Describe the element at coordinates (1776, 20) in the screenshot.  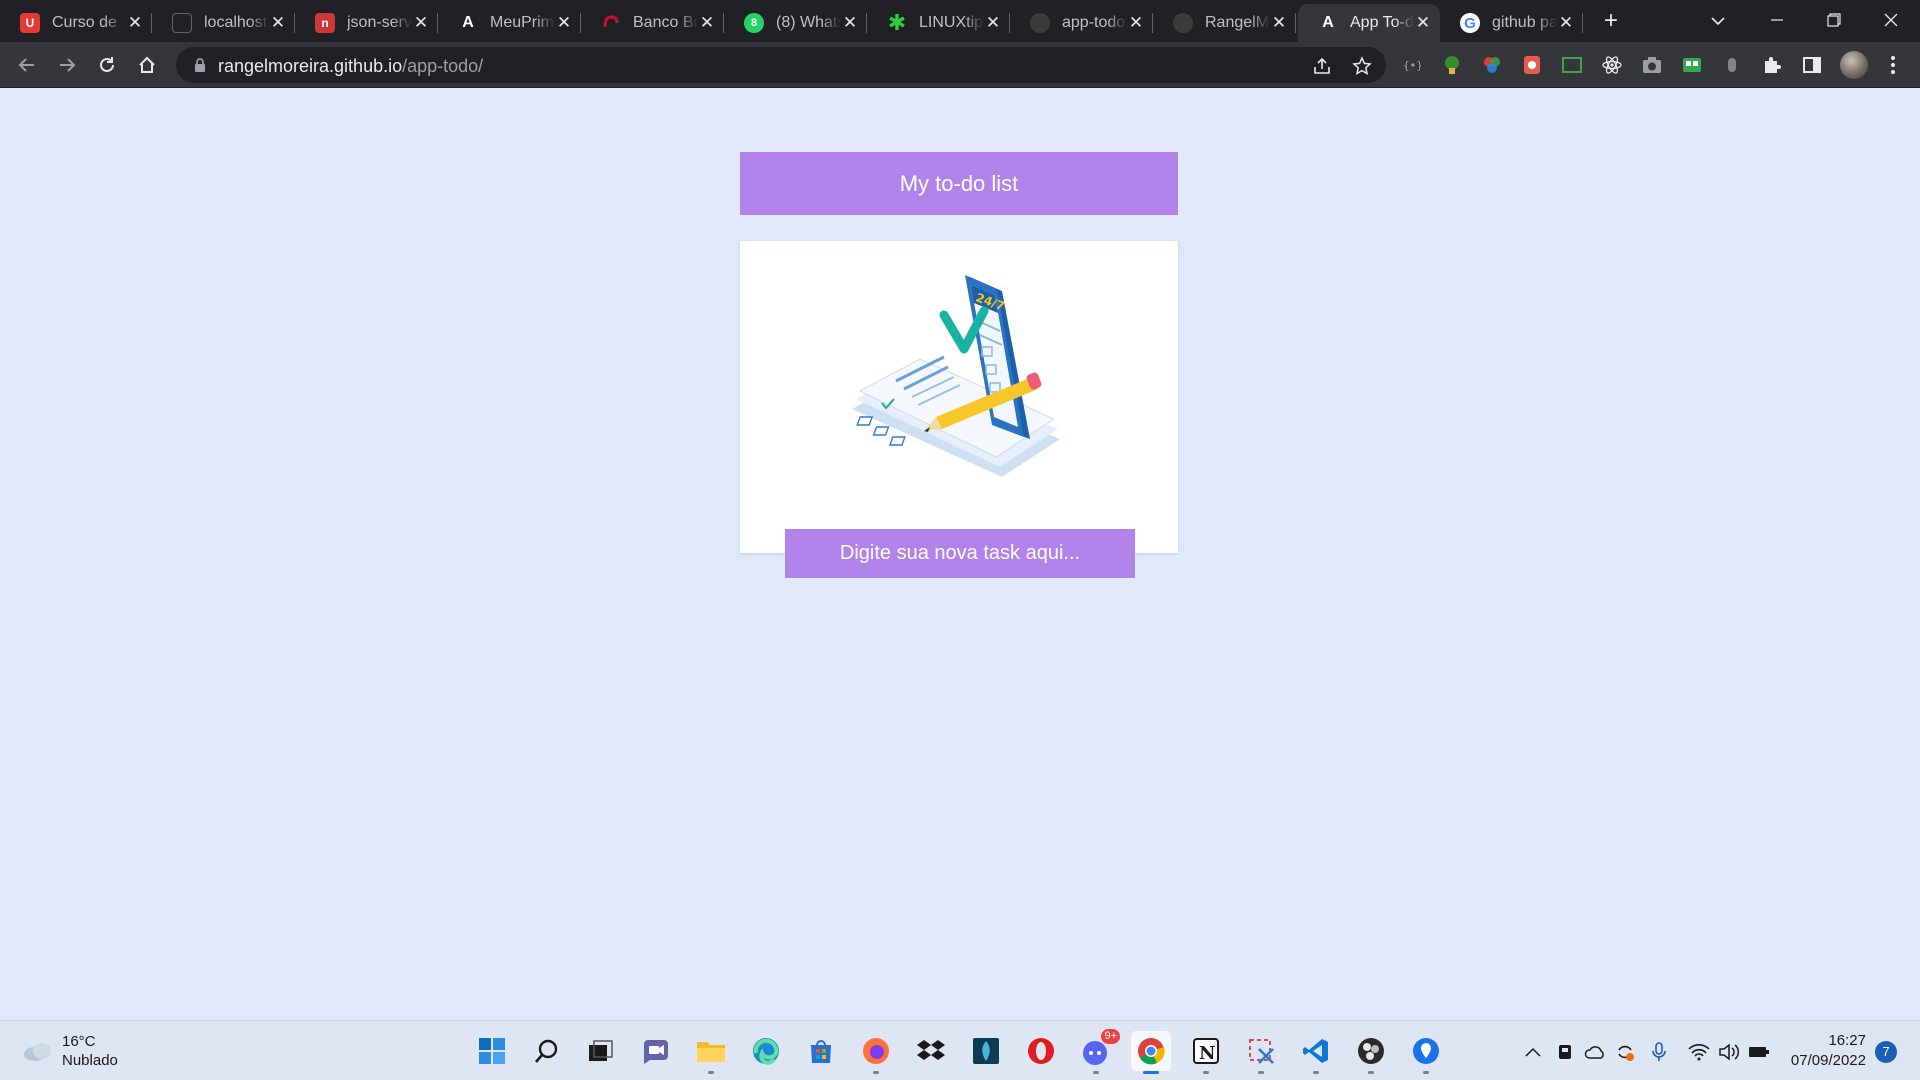
I see `minimize-button` at that location.